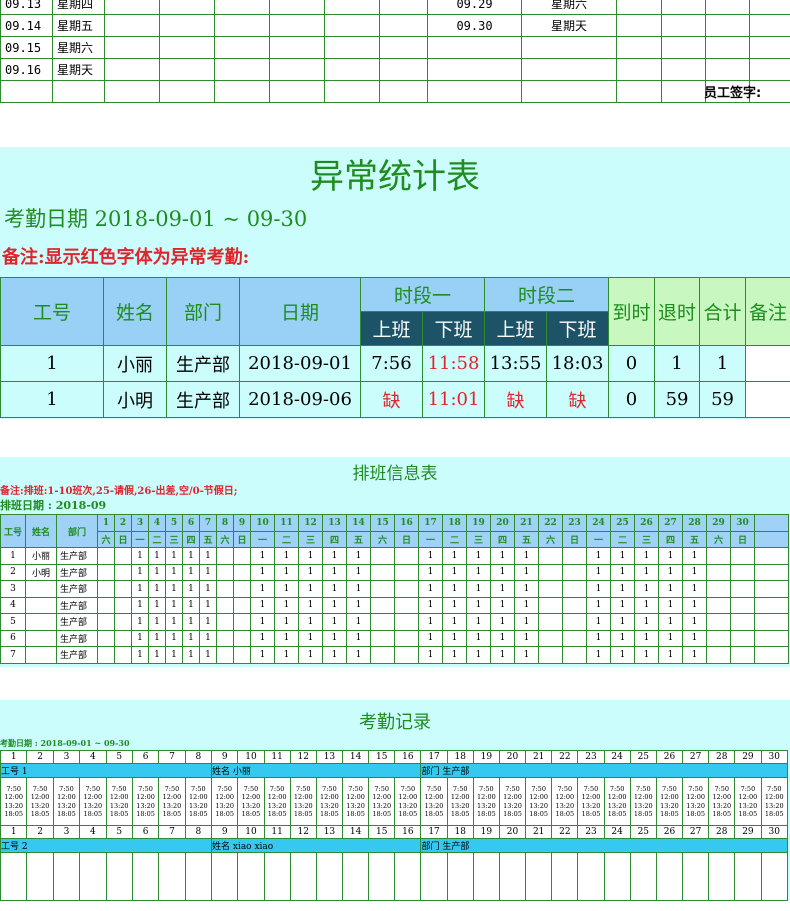 The width and height of the screenshot is (790, 911). What do you see at coordinates (767, 363) in the screenshot?
I see `cell-remark` at bounding box center [767, 363].